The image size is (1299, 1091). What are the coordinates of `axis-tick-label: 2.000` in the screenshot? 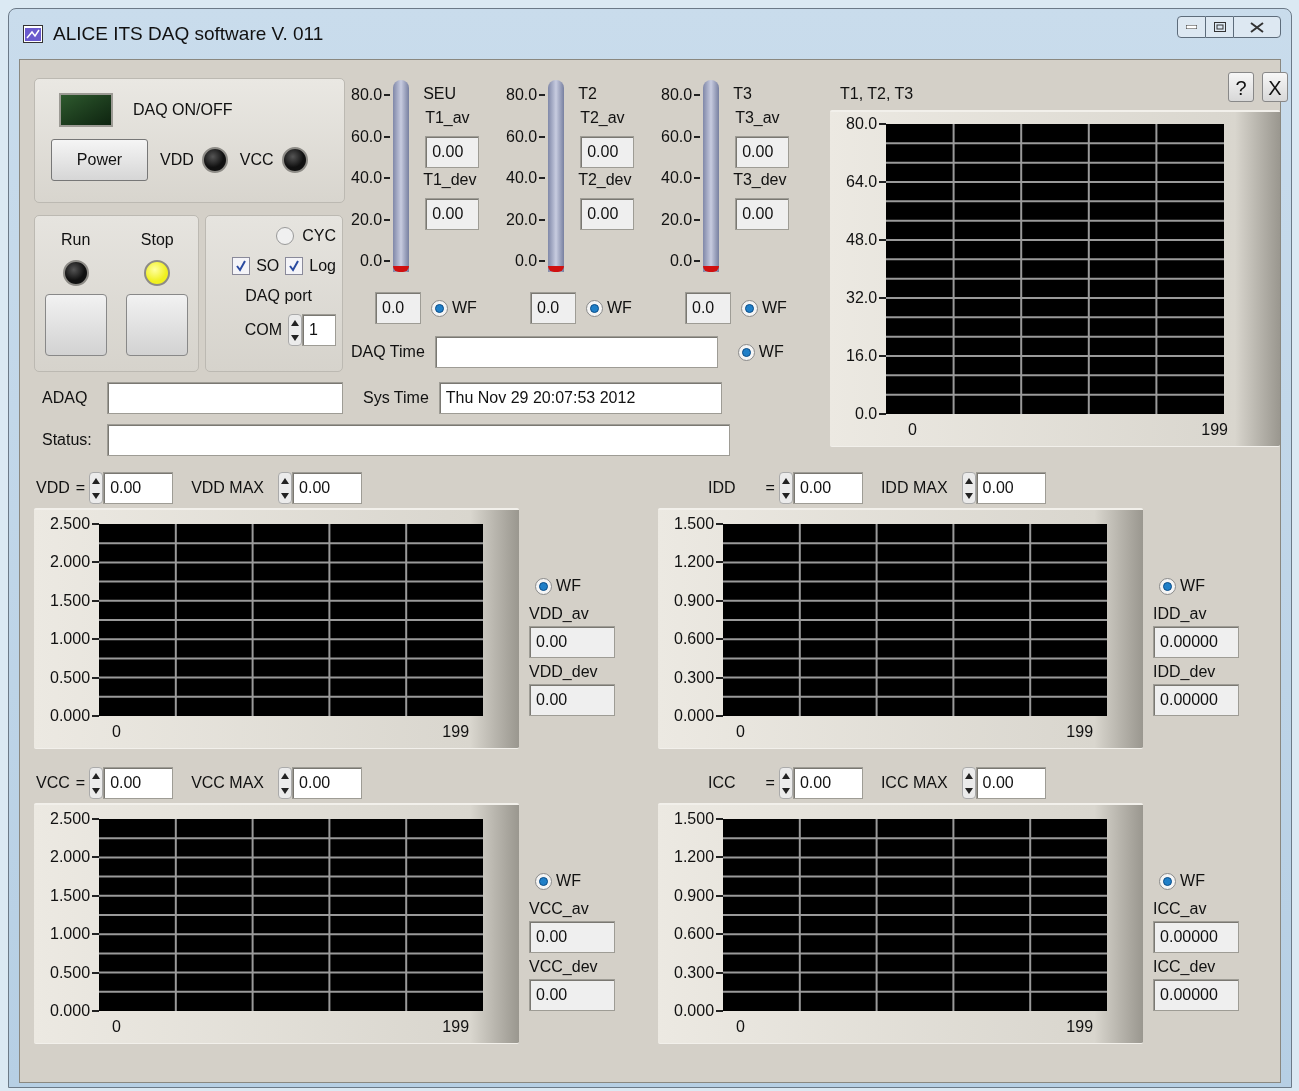 It's located at (70, 562).